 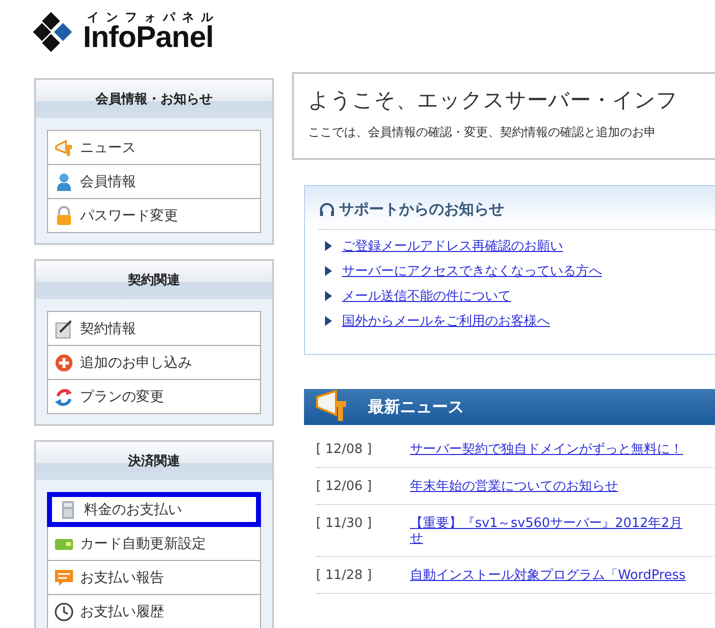 I want to click on news-title: 最新ニュース, so click(x=416, y=407).